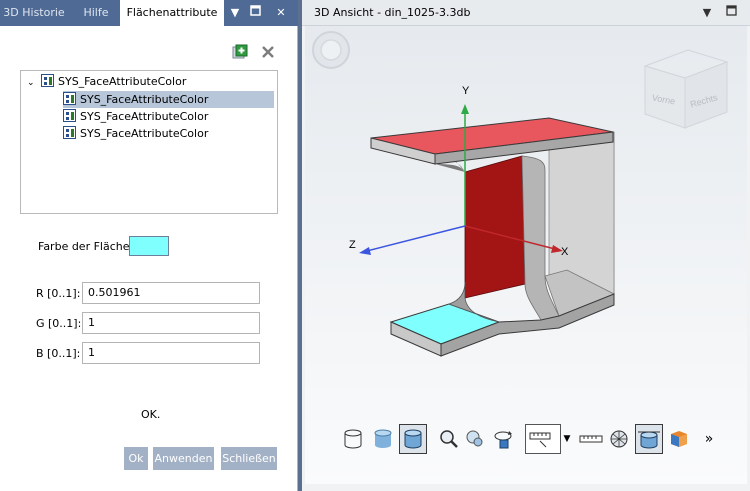 The width and height of the screenshot is (750, 491). What do you see at coordinates (183, 458) in the screenshot?
I see `apply-button: Anwenden` at bounding box center [183, 458].